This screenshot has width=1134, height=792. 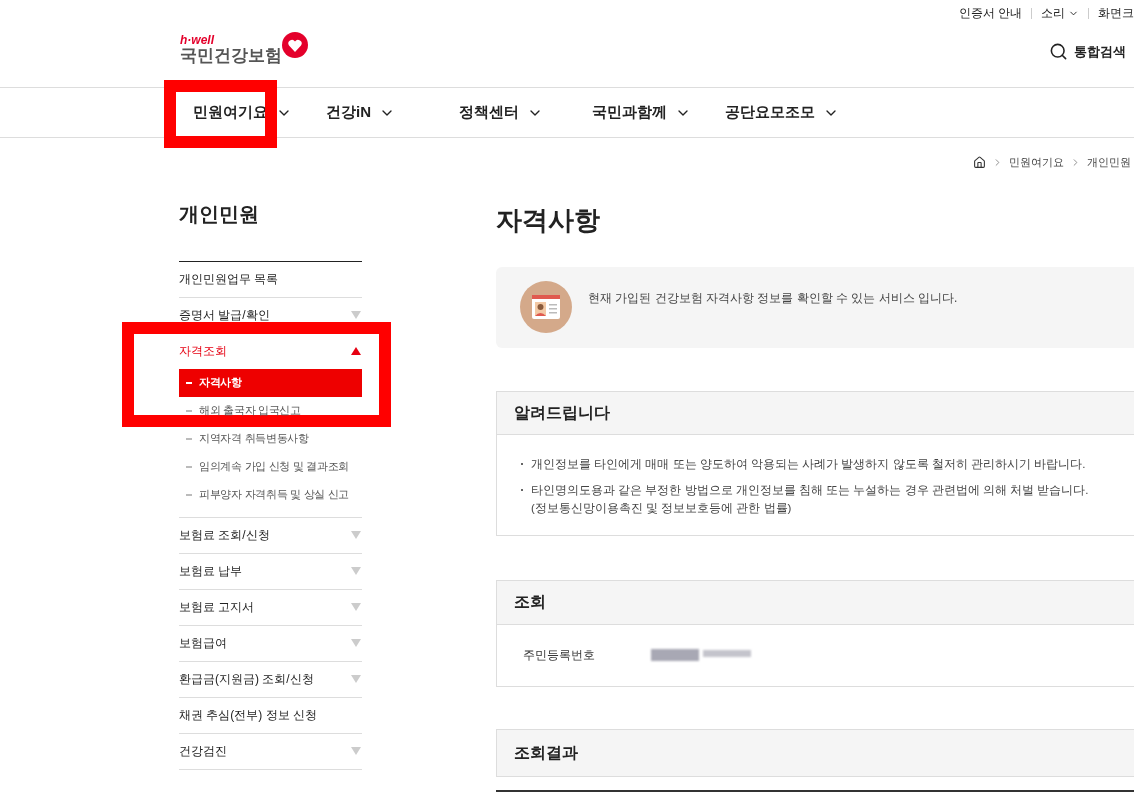 What do you see at coordinates (773, 298) in the screenshot?
I see `intro-text: 현재 가입된 건강보험 자격사항 정보를 확인할 수 있는 서비스 입니다.` at bounding box center [773, 298].